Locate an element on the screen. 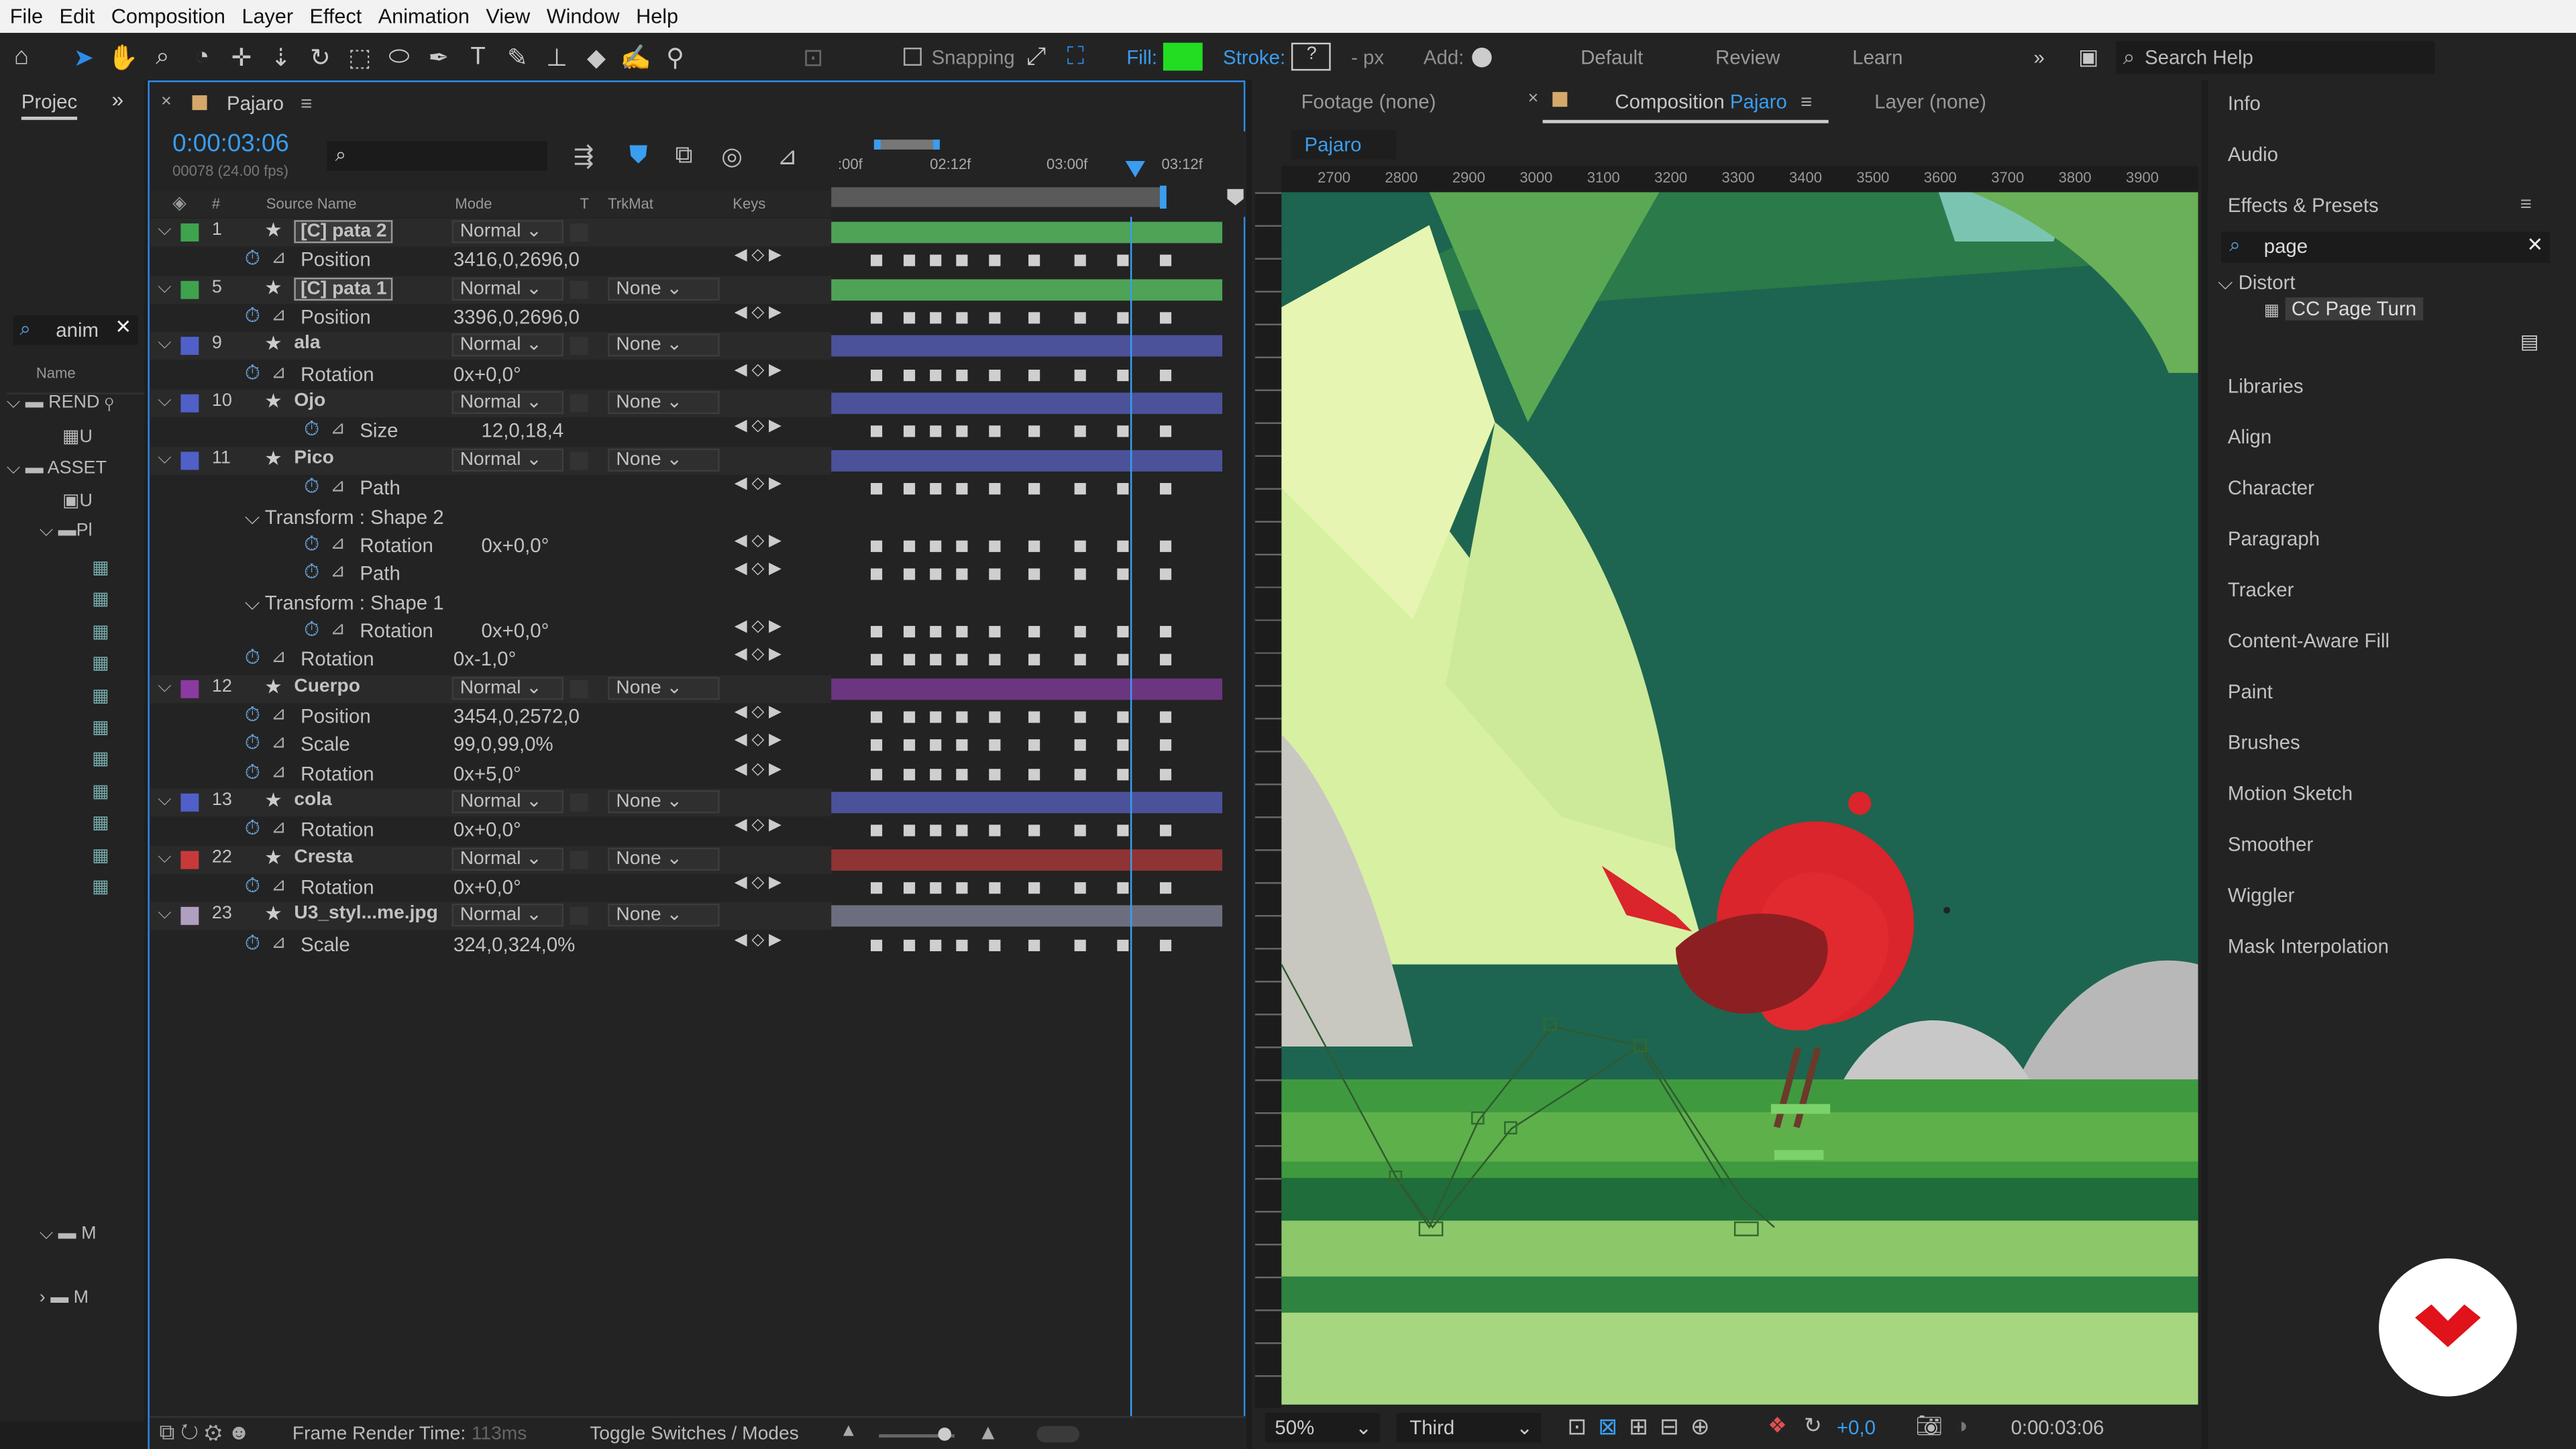  layer-name: Pico is located at coordinates (314, 458).